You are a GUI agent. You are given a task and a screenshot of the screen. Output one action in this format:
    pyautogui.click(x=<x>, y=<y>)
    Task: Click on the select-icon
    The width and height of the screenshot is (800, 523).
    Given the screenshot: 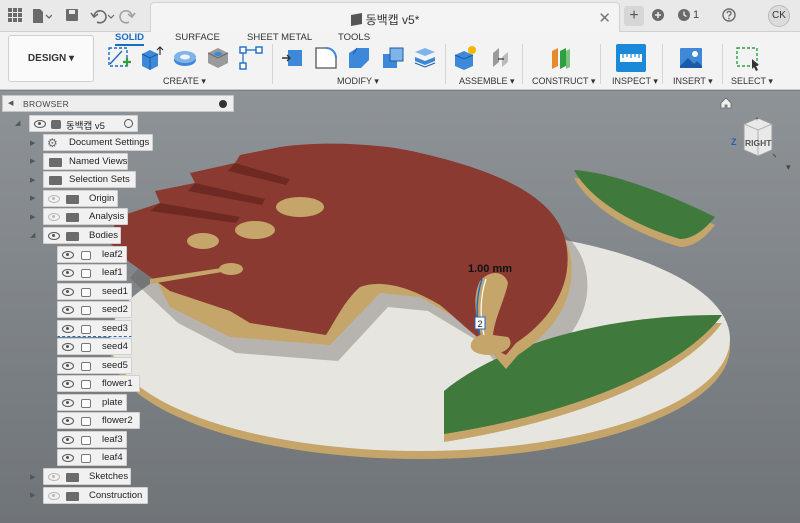 What is the action you would take?
    pyautogui.click(x=748, y=58)
    